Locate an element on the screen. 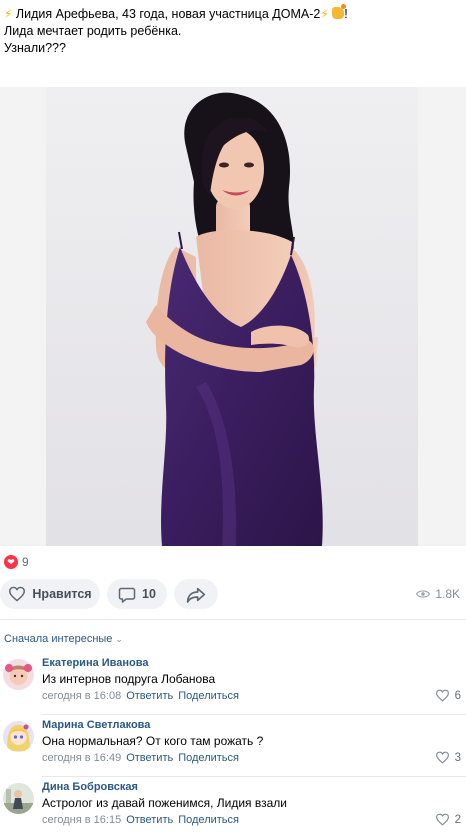 The width and height of the screenshot is (466, 838). views-count: 1.8K is located at coordinates (447, 594).